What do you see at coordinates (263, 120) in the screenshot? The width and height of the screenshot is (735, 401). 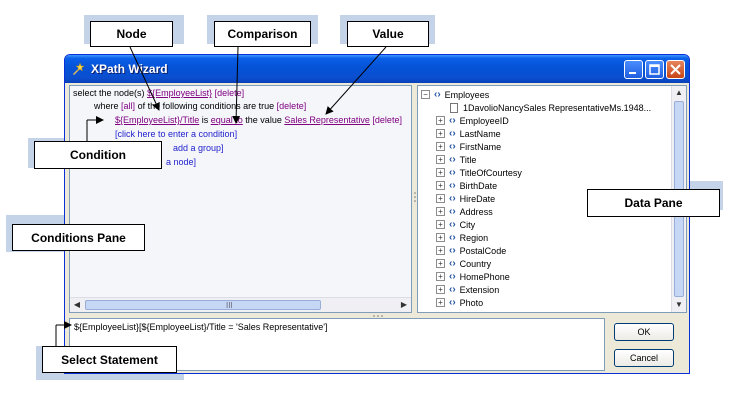 I see `the-value-text: the value` at bounding box center [263, 120].